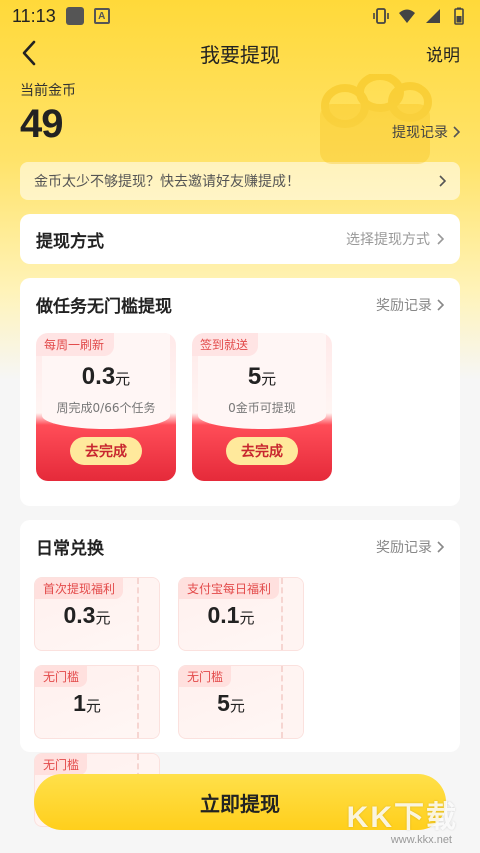  I want to click on back-button, so click(29, 53).